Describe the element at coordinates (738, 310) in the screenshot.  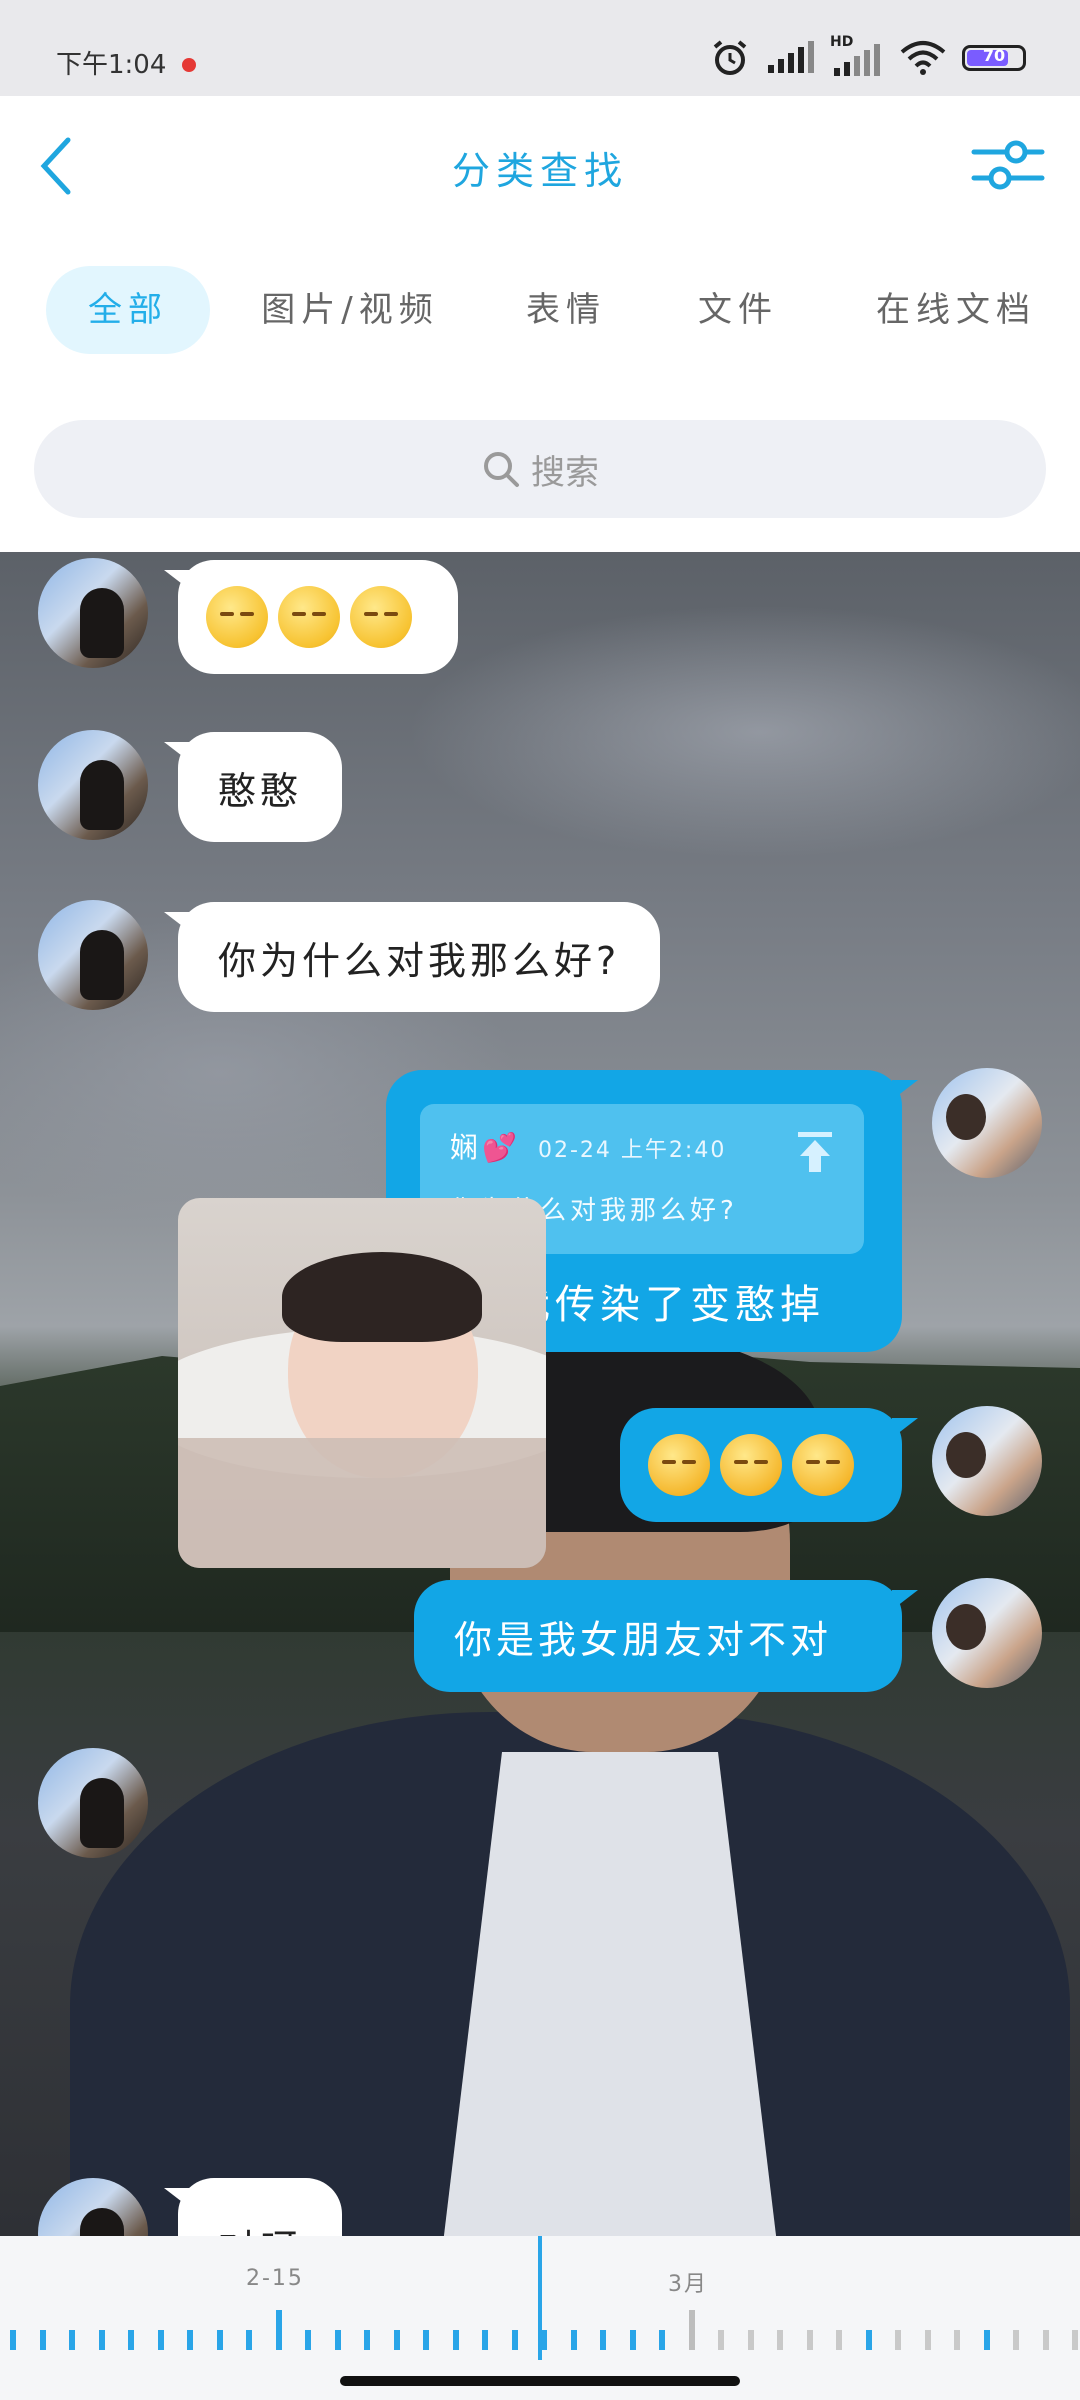
I see `tab-files: 文件` at that location.